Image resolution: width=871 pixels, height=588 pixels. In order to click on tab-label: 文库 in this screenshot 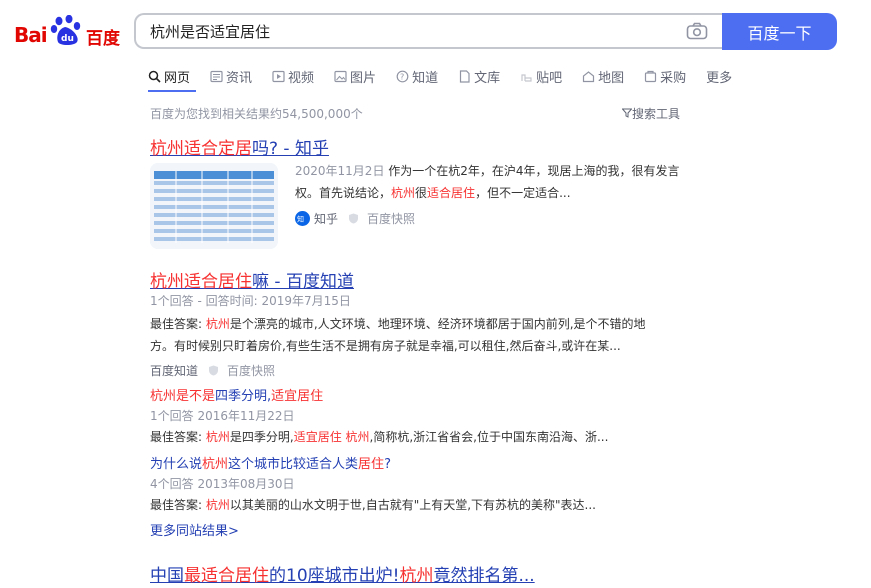, I will do `click(487, 78)`.